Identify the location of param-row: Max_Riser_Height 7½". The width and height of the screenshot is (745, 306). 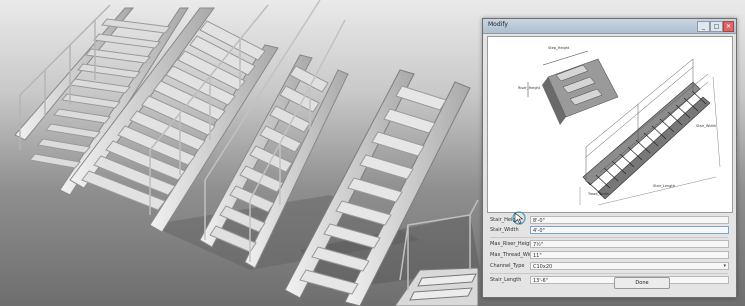
(609, 244).